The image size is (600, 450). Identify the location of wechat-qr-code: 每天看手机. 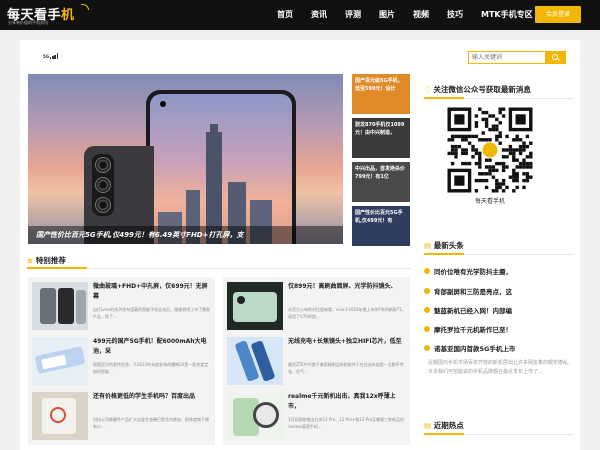
(490, 163).